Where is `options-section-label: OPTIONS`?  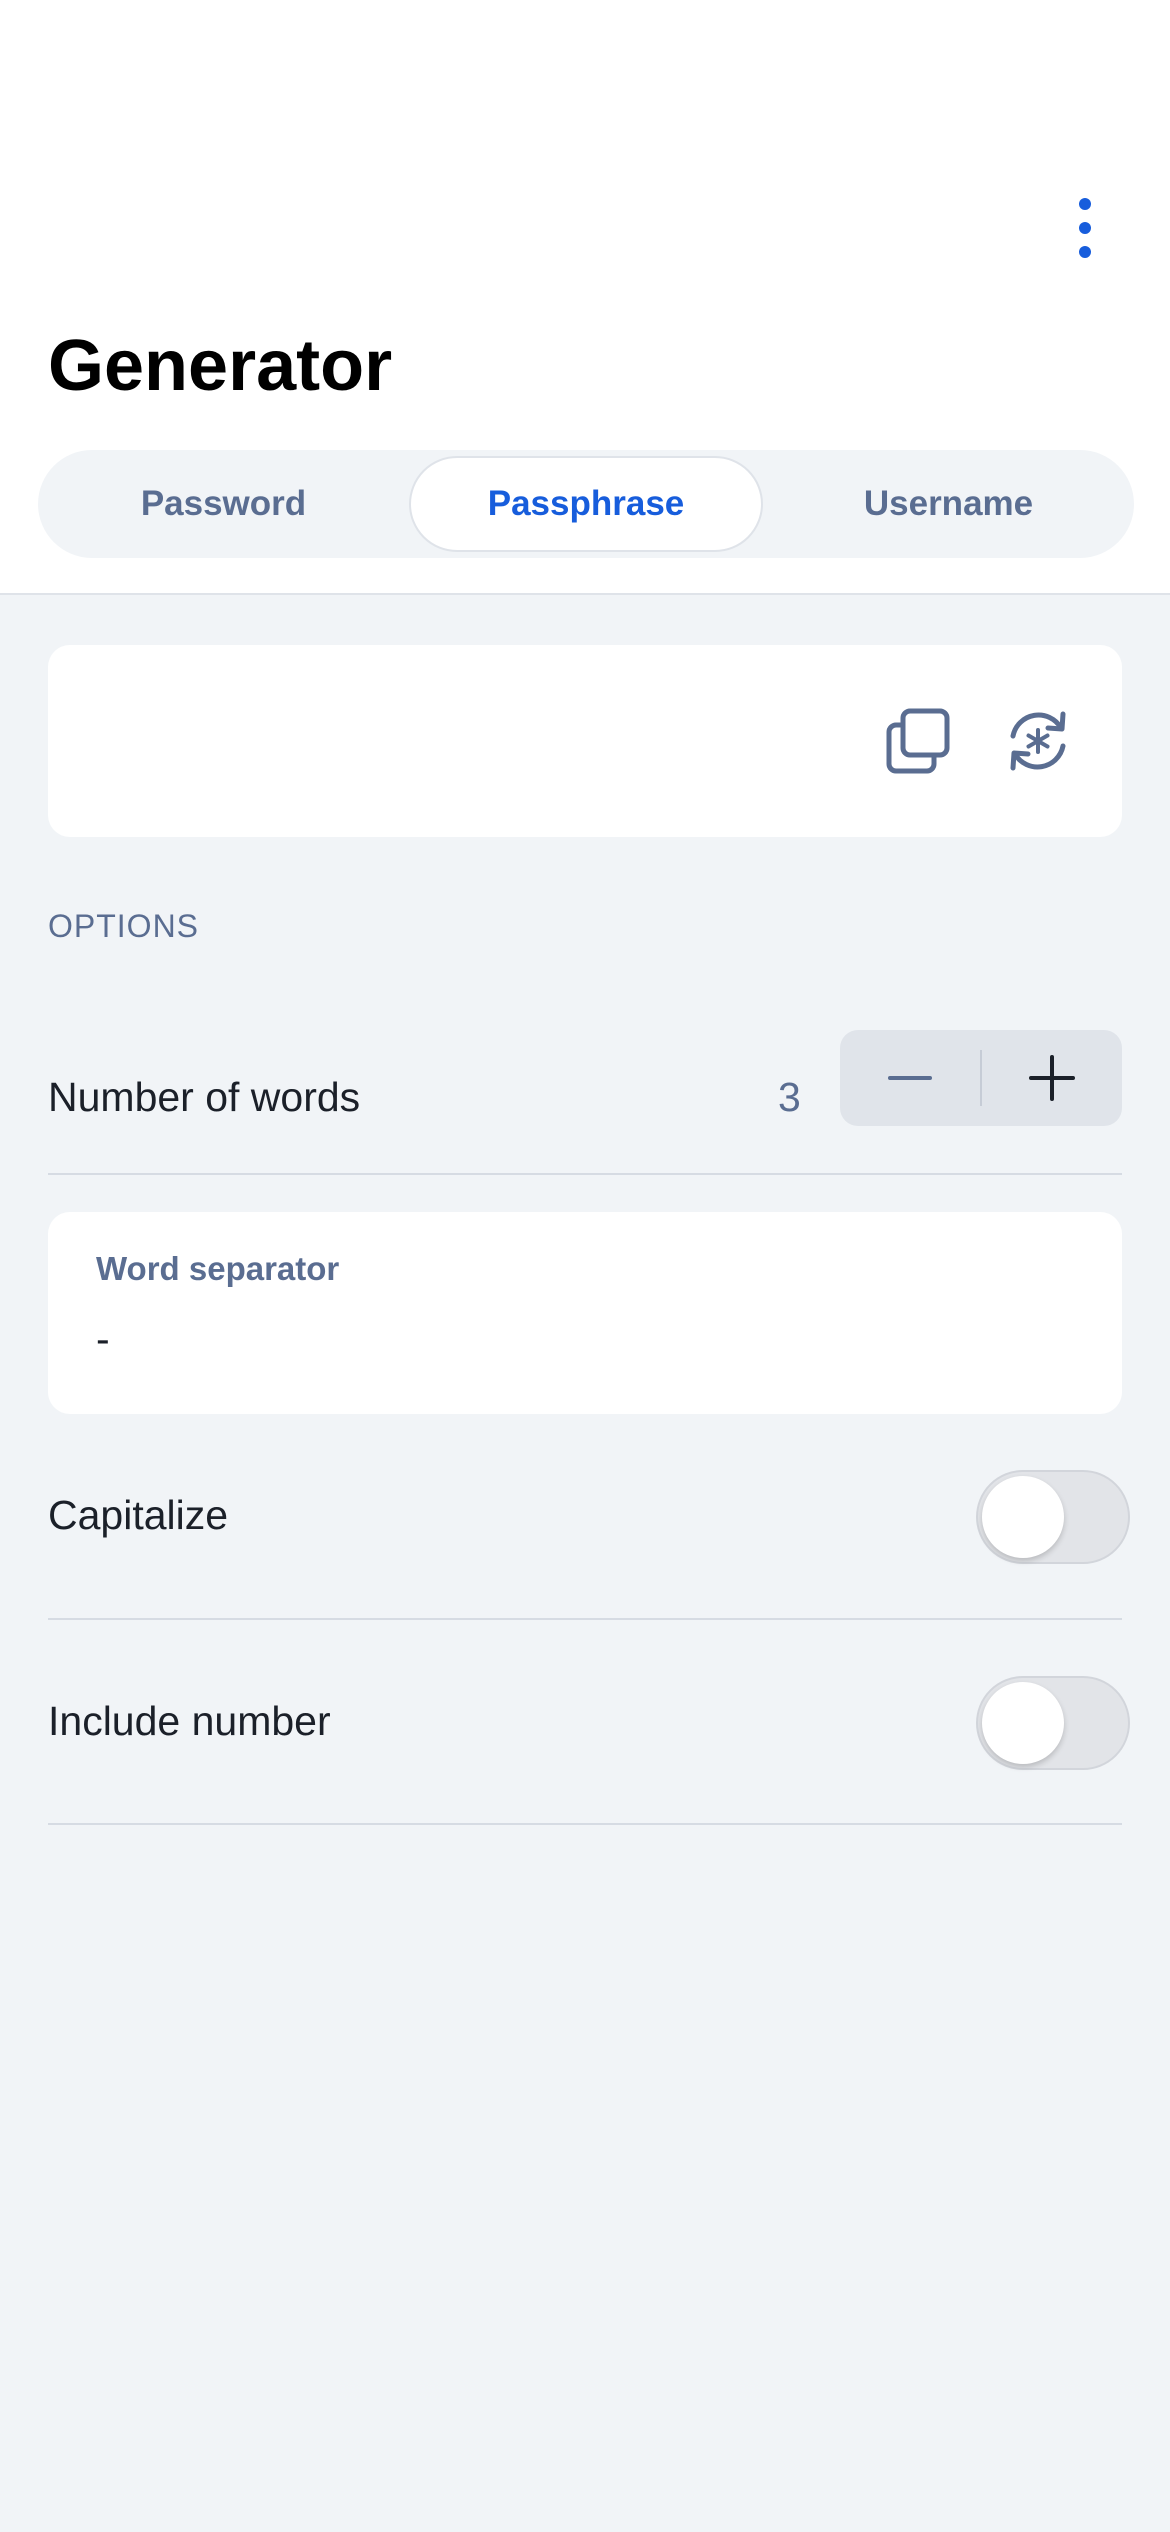 options-section-label: OPTIONS is located at coordinates (124, 926).